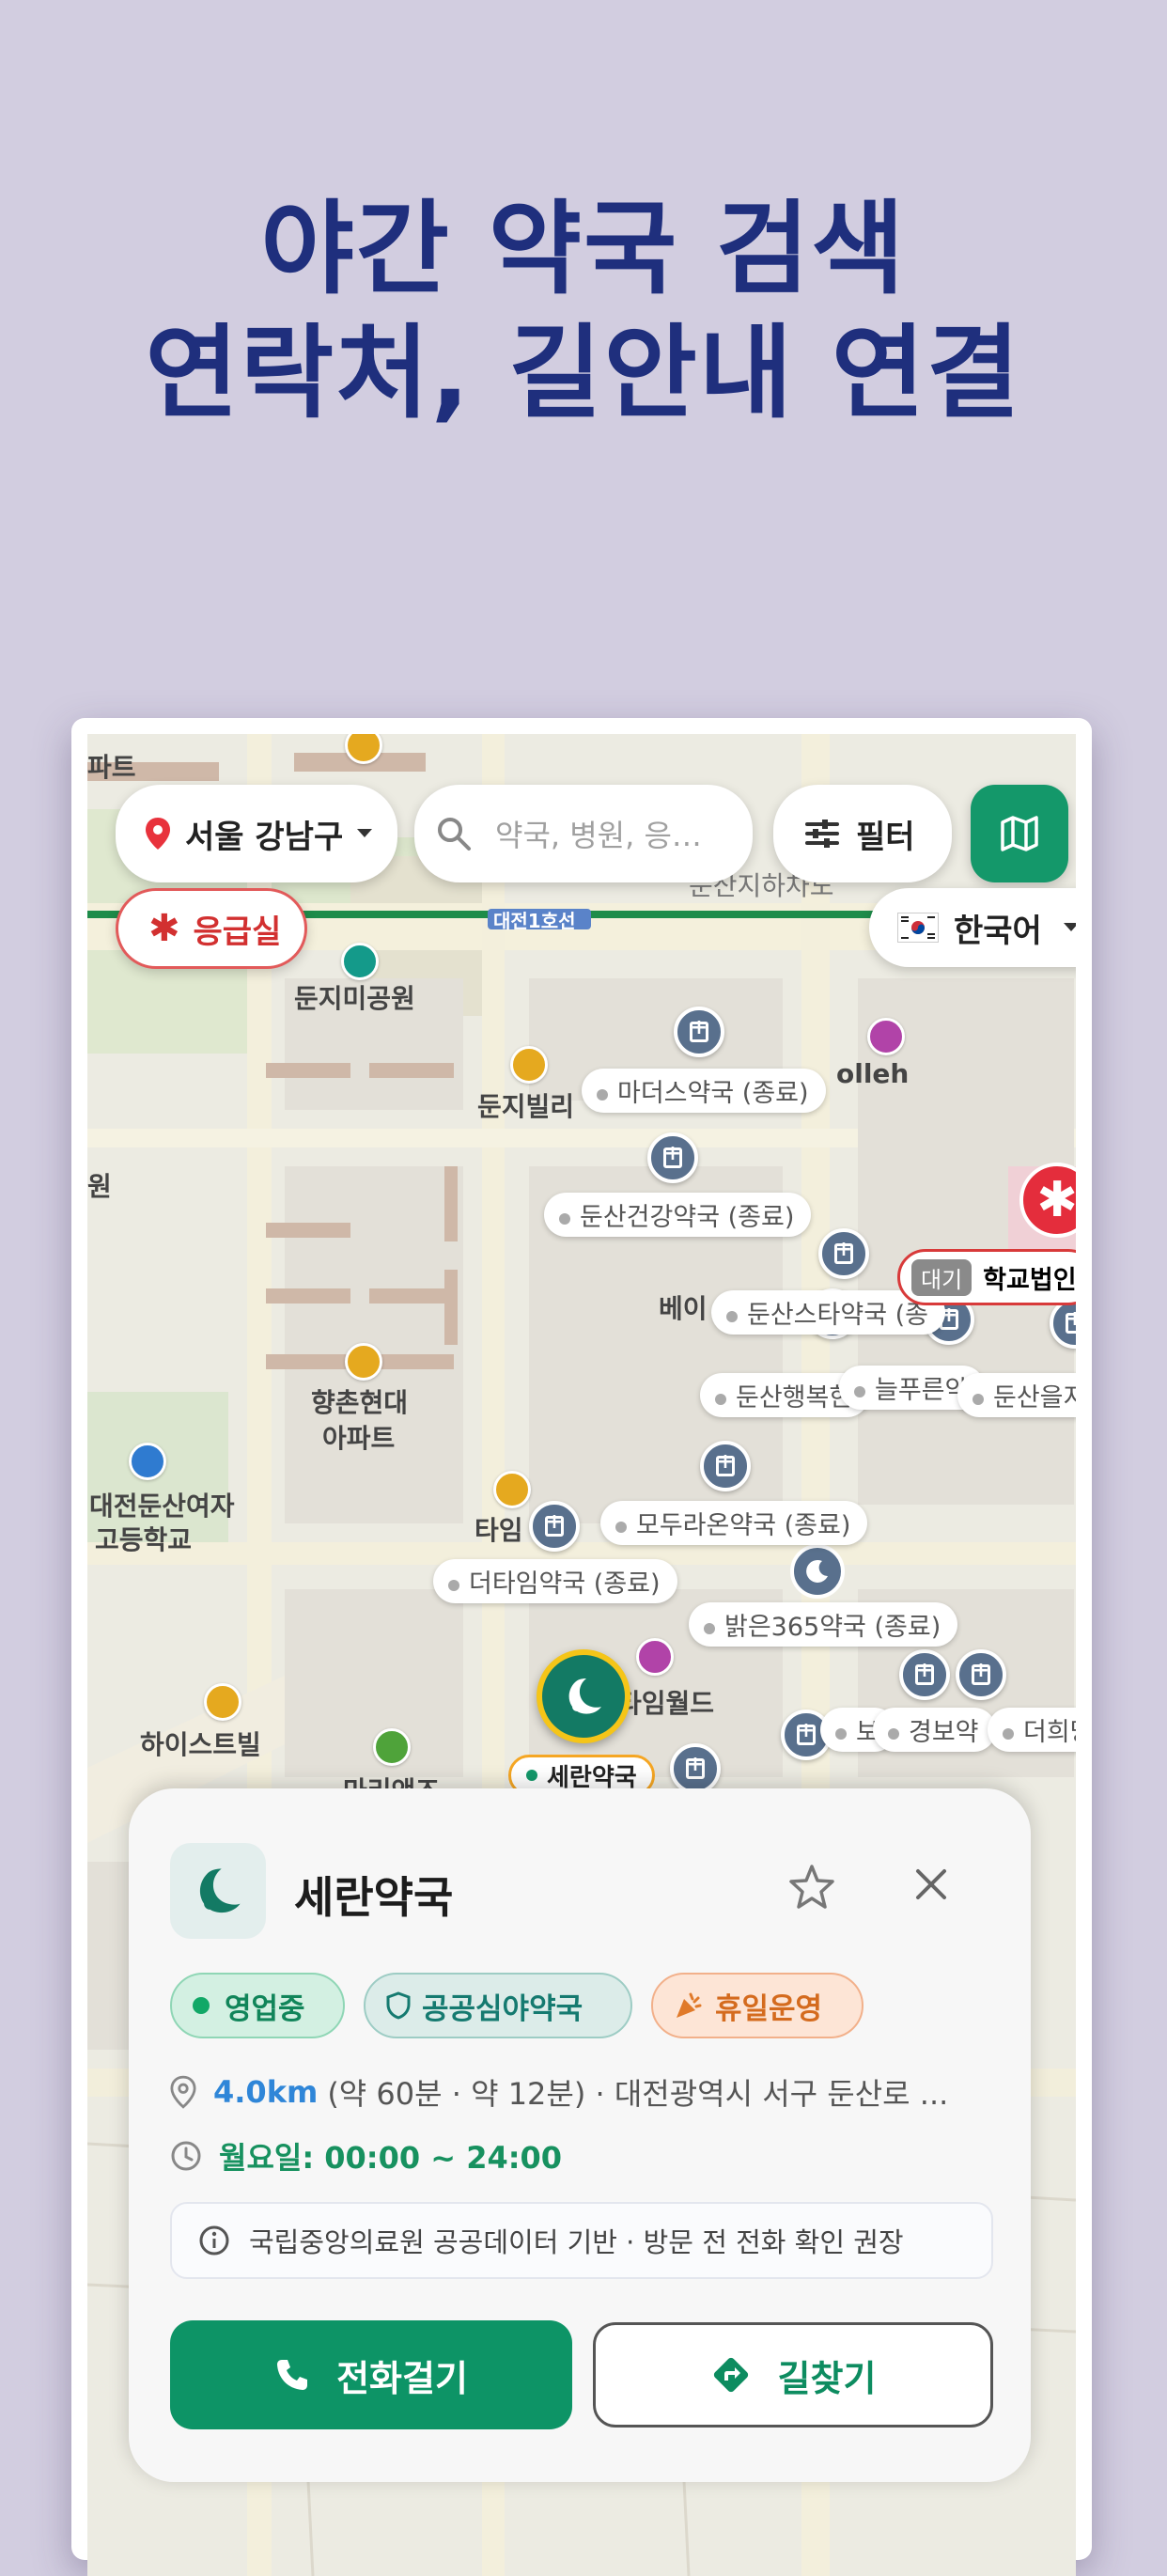  What do you see at coordinates (734, 1523) in the screenshot?
I see `pharmacy-label: 모두라온약국 (종료)` at bounding box center [734, 1523].